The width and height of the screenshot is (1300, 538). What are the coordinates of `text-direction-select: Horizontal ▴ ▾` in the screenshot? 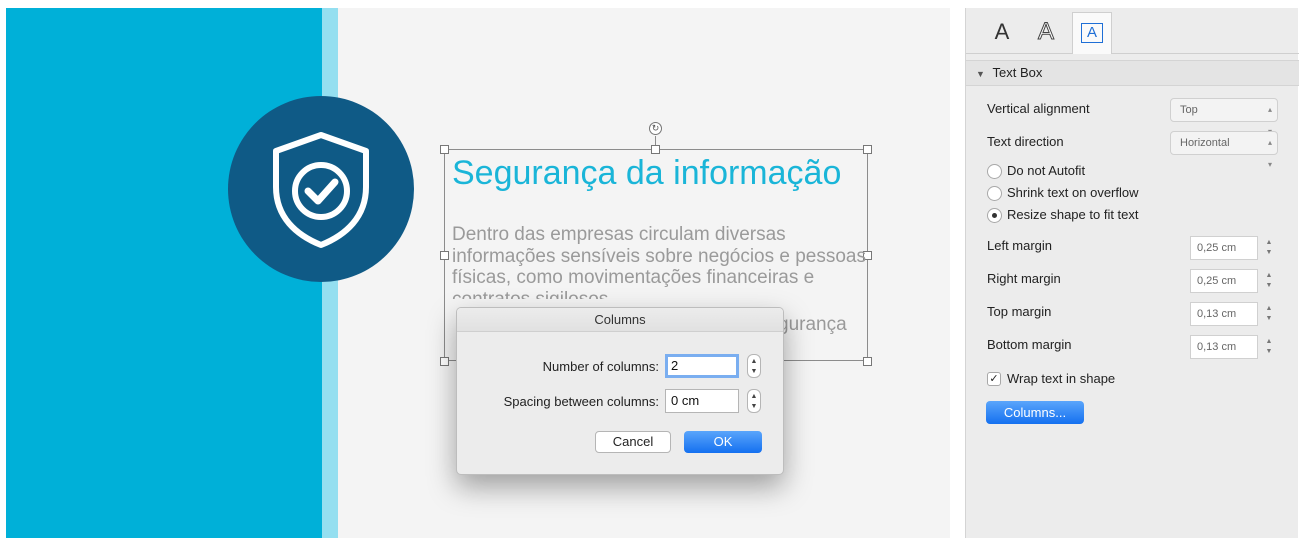 It's located at (1224, 150).